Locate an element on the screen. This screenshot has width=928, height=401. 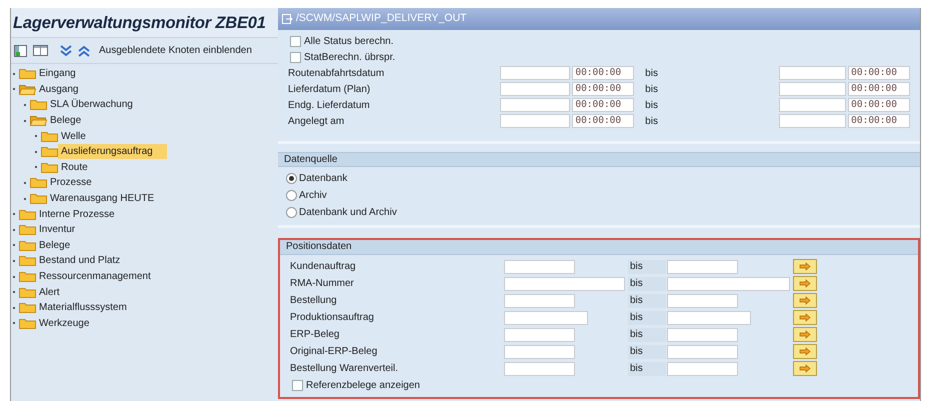
tree-node: Bestand und Platz is located at coordinates (78, 260).